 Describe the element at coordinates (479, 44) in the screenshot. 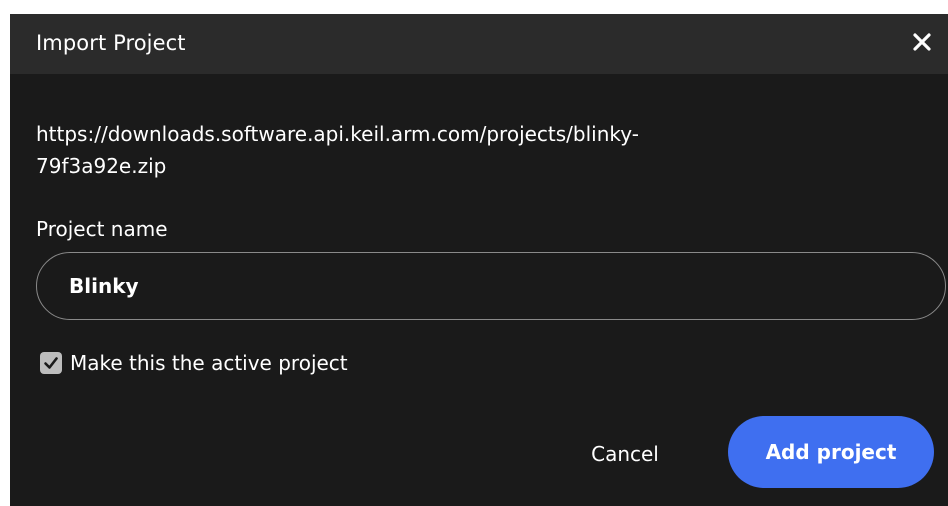

I see `dialog-titlebar: Import Project` at that location.